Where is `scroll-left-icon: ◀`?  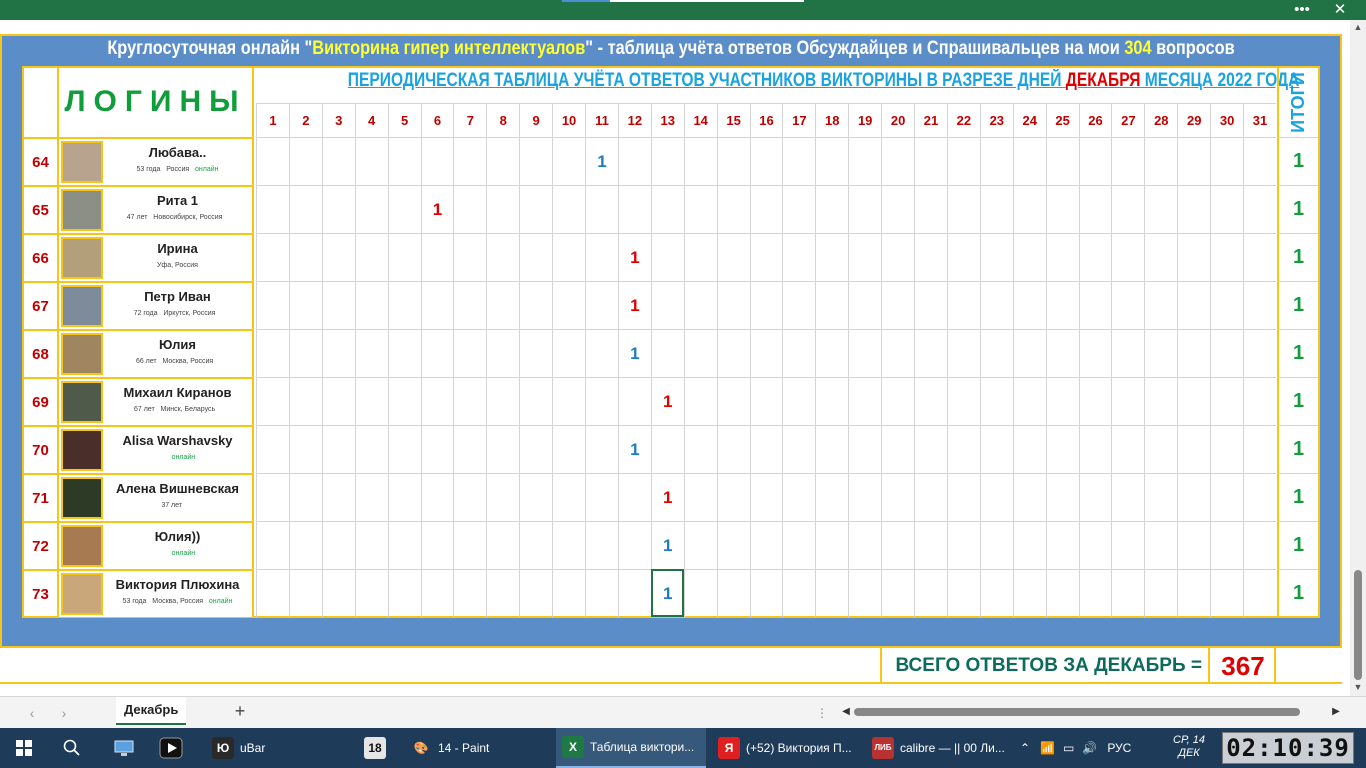
scroll-left-icon: ◀ is located at coordinates (846, 712).